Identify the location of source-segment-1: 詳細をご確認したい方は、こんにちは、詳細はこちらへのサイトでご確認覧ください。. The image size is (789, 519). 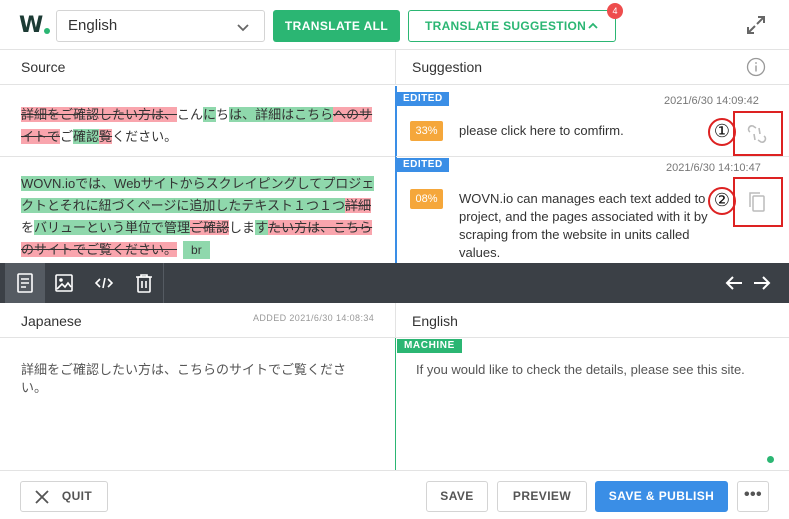
(197, 126).